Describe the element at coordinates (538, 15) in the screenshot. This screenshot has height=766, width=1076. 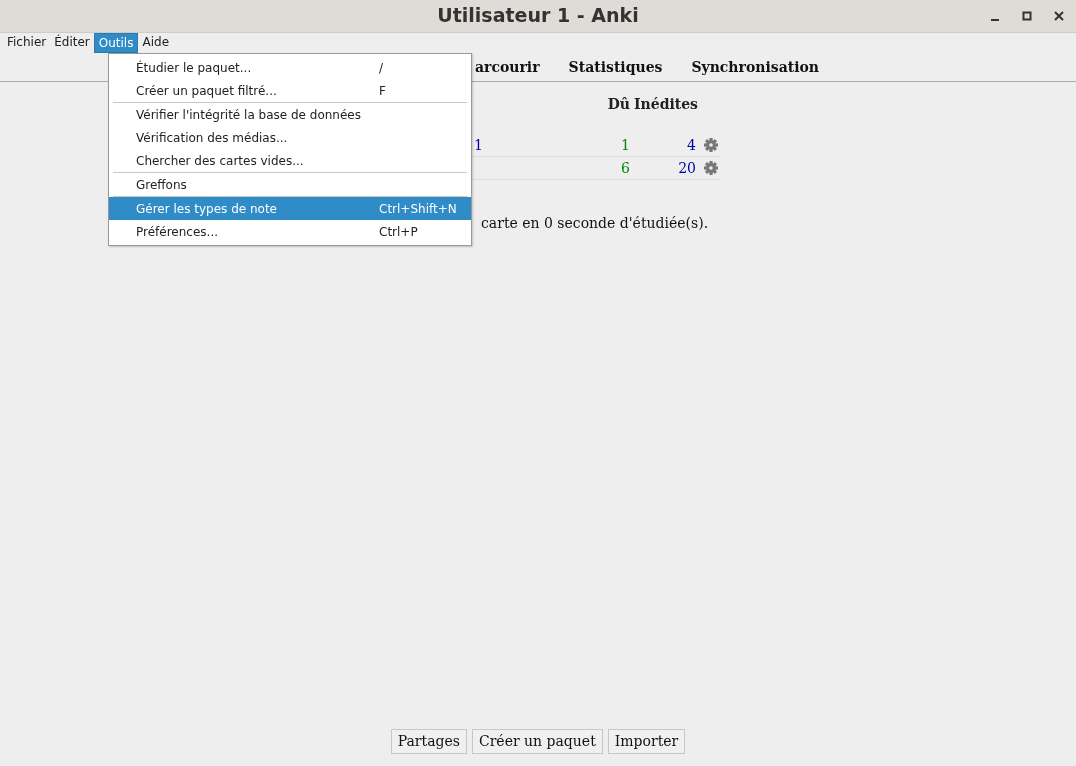
I see `window-title: Utilisateur 1 - Anki` at that location.